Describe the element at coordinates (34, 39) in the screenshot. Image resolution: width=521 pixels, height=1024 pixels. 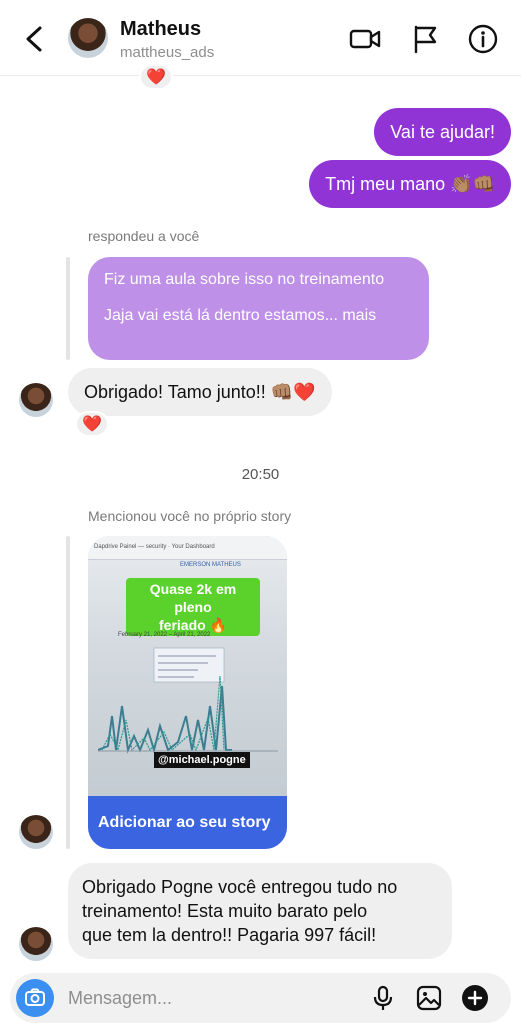
I see `chevron-left-icon` at that location.